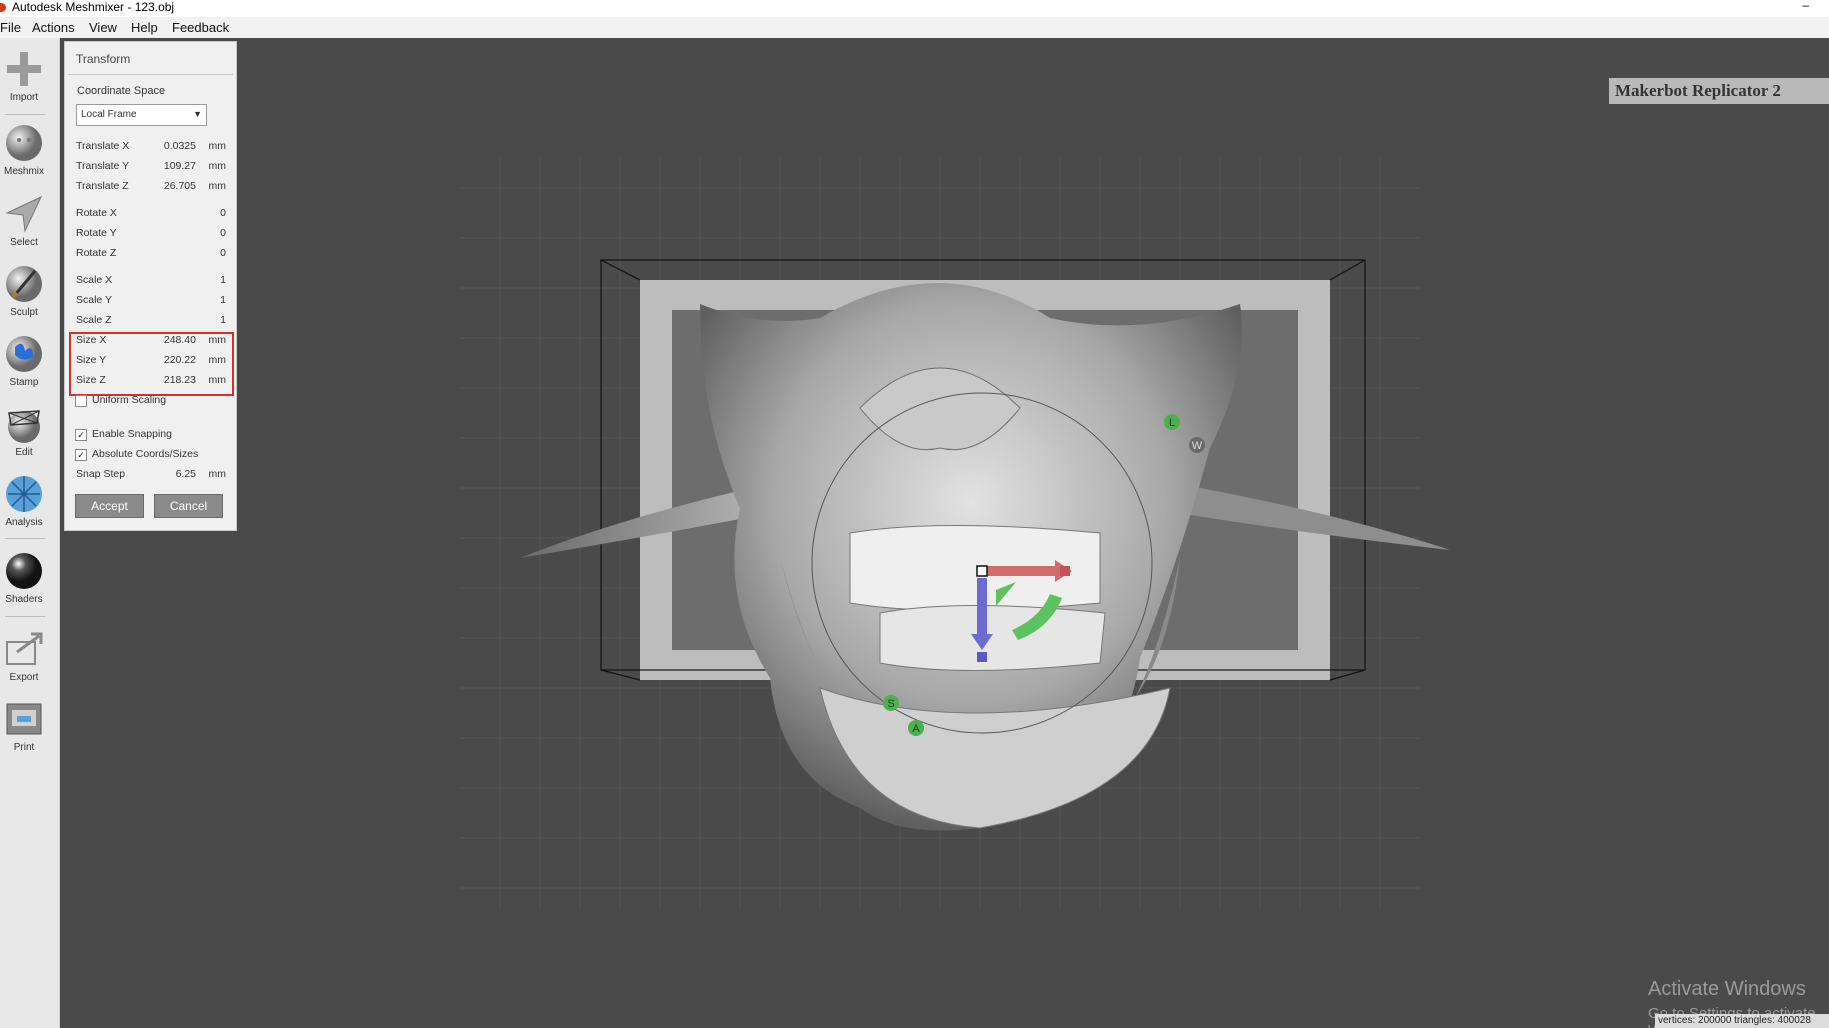 This screenshot has height=1028, width=1829. I want to click on tool-import: Import, so click(24, 75).